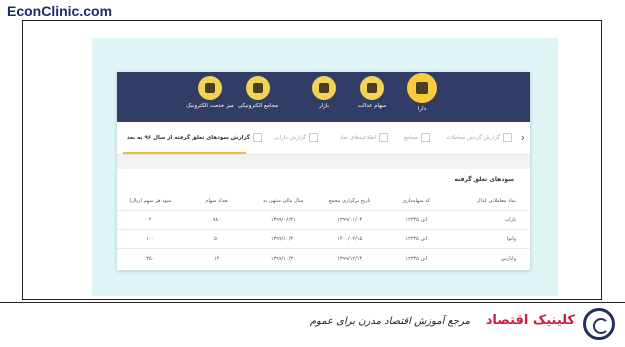 The height and width of the screenshot is (347, 625). I want to click on table-cell: ۹۸۰, so click(216, 220).